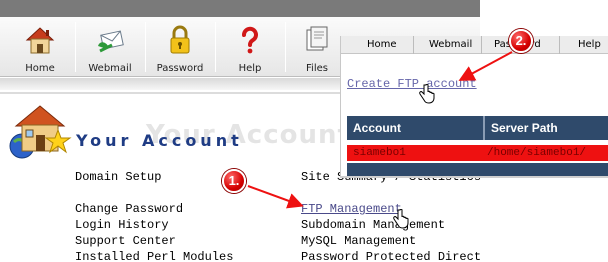 This screenshot has height=262, width=608. I want to click on house-icon, so click(40, 40).